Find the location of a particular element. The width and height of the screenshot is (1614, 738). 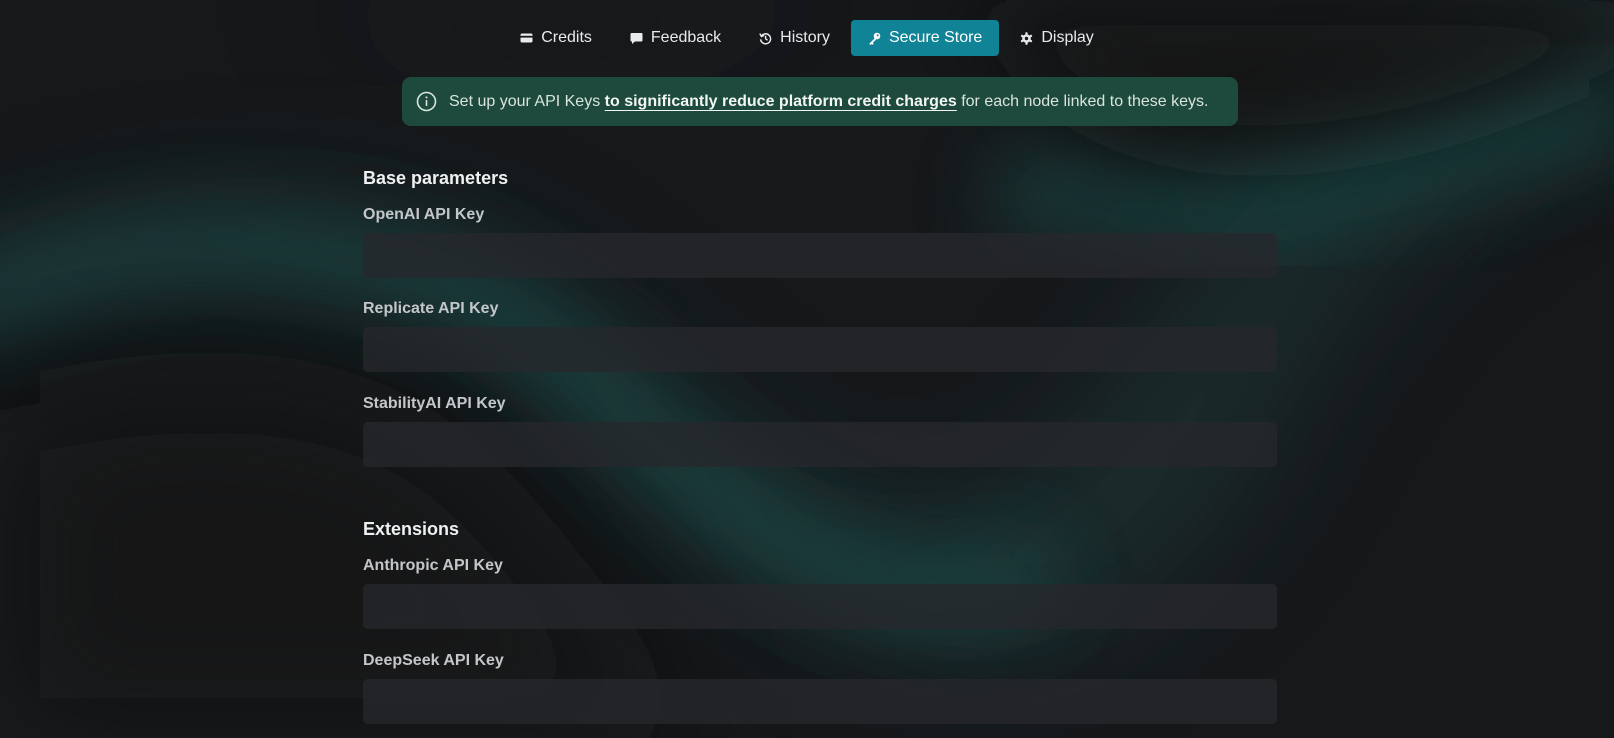

section-title-base-parameters: Base parameters is located at coordinates (436, 178).